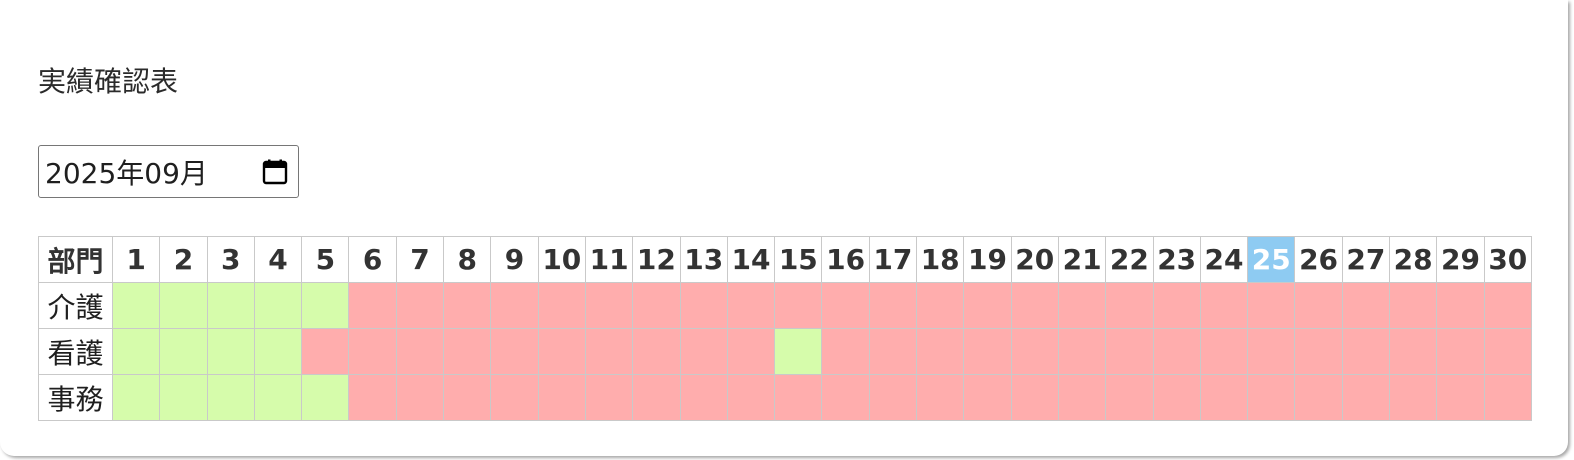  What do you see at coordinates (609, 259) in the screenshot?
I see `day-header-11: 11` at bounding box center [609, 259].